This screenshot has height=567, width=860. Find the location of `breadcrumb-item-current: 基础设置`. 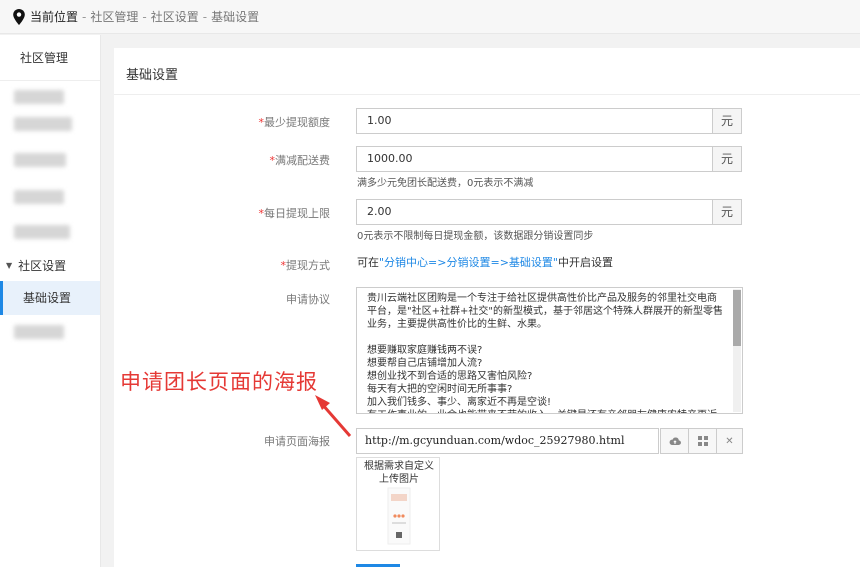

breadcrumb-item-current: 基础设置 is located at coordinates (235, 17).